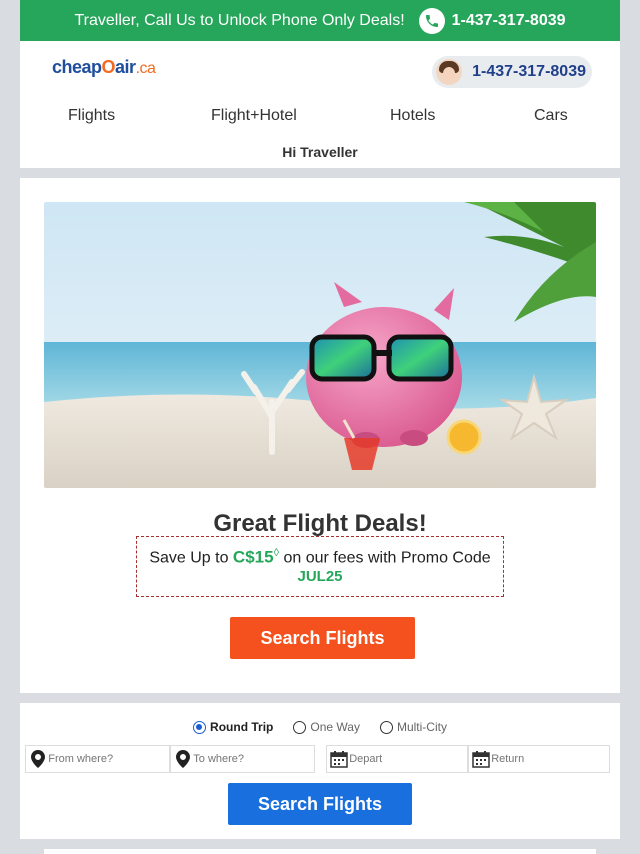 The height and width of the screenshot is (854, 640). I want to click on to-field, so click(242, 759).